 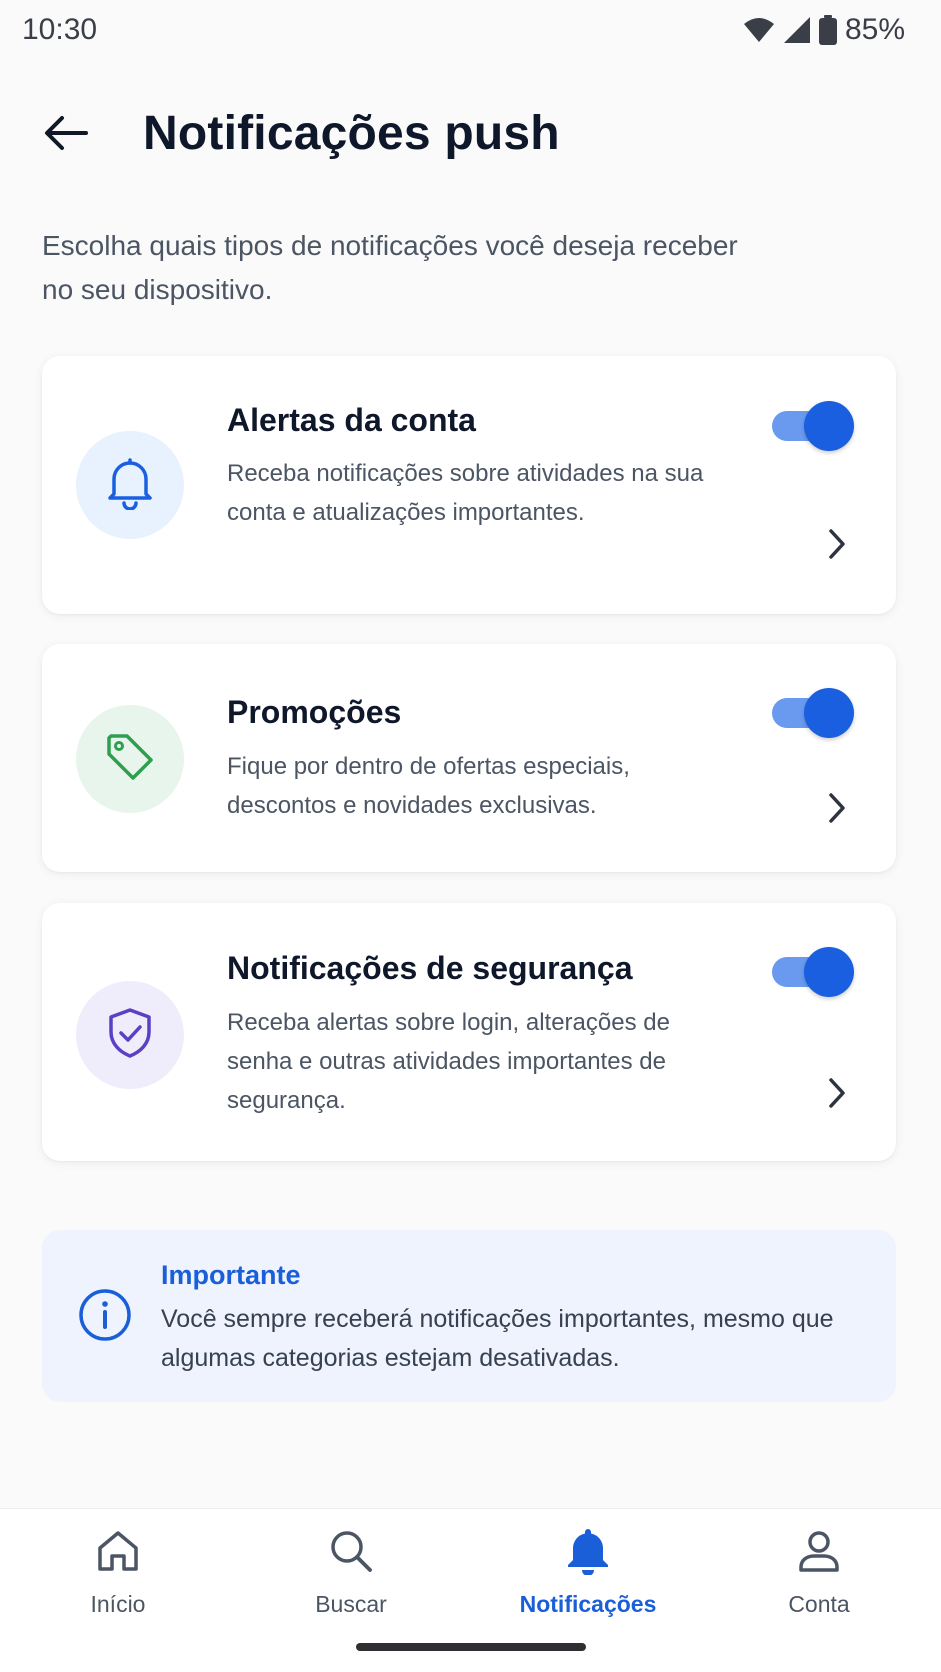 I want to click on arrow-left-icon, so click(x=66, y=135).